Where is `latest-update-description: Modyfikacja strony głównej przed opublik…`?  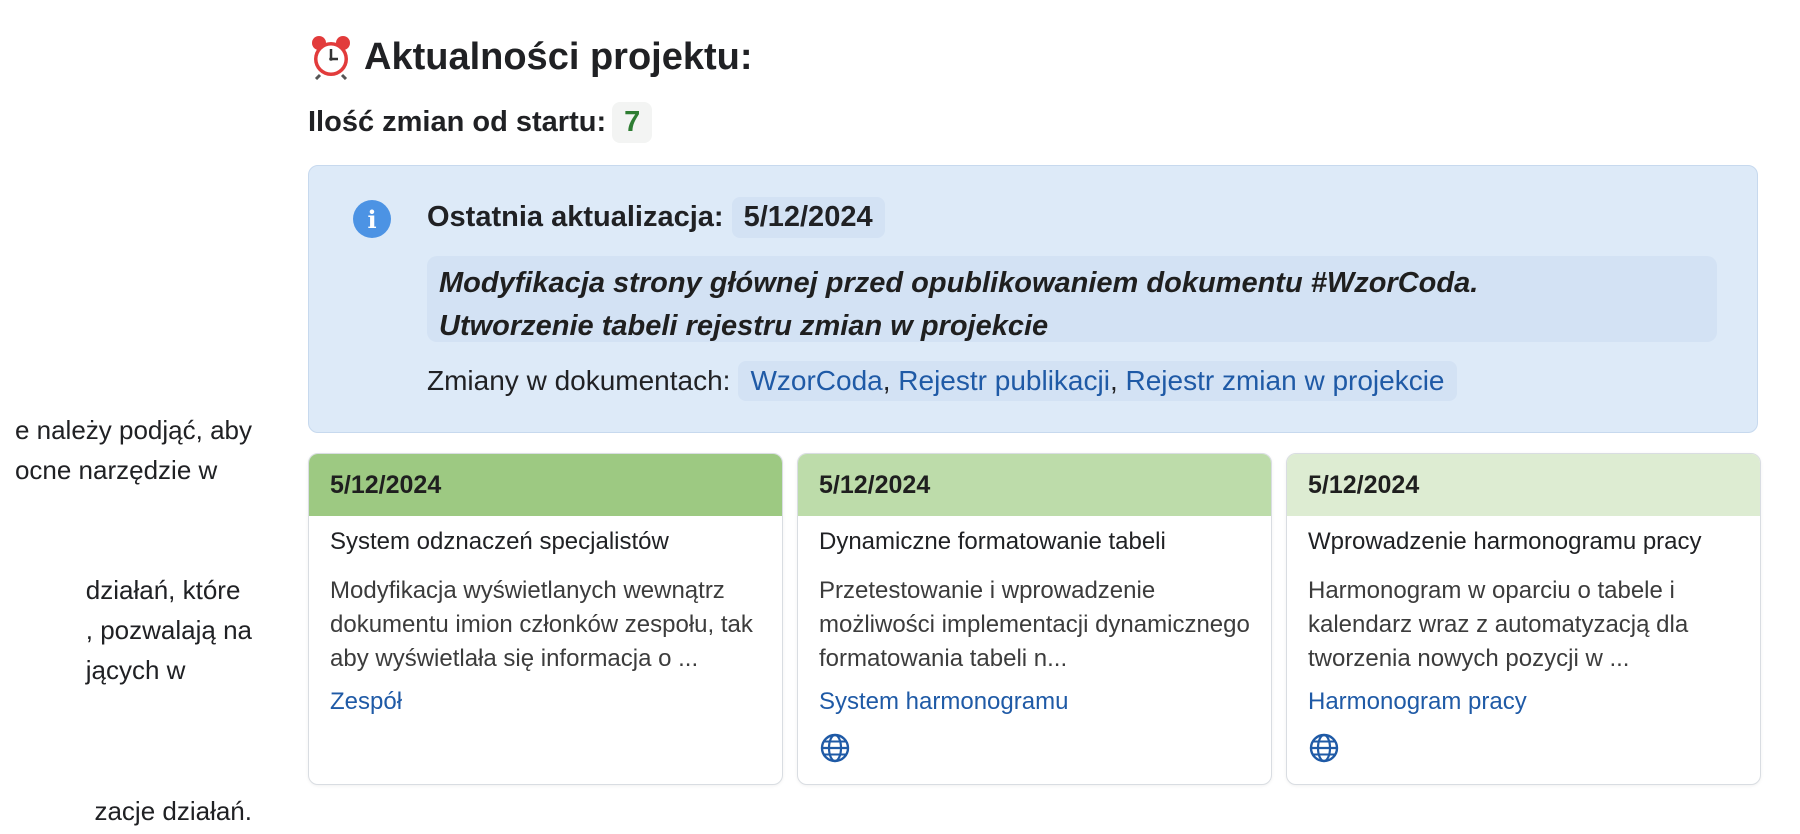
latest-update-description: Modyfikacja strony głównej przed opublik… is located at coordinates (1072, 299).